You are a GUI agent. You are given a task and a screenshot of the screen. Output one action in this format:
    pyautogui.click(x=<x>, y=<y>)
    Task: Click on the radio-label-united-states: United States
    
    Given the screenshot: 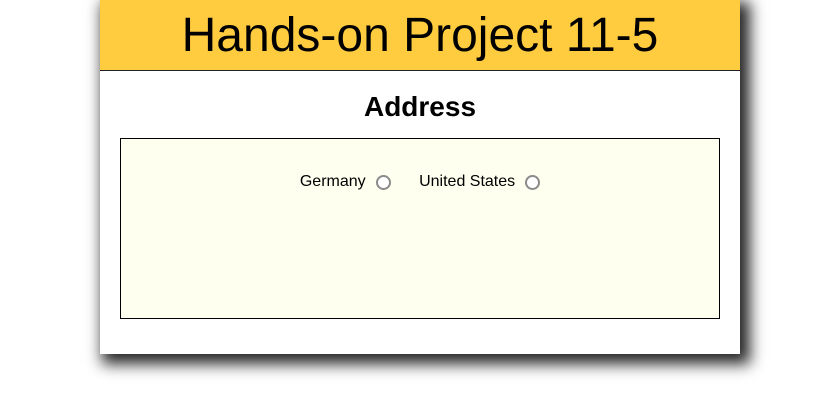 What is the action you would take?
    pyautogui.click(x=467, y=181)
    